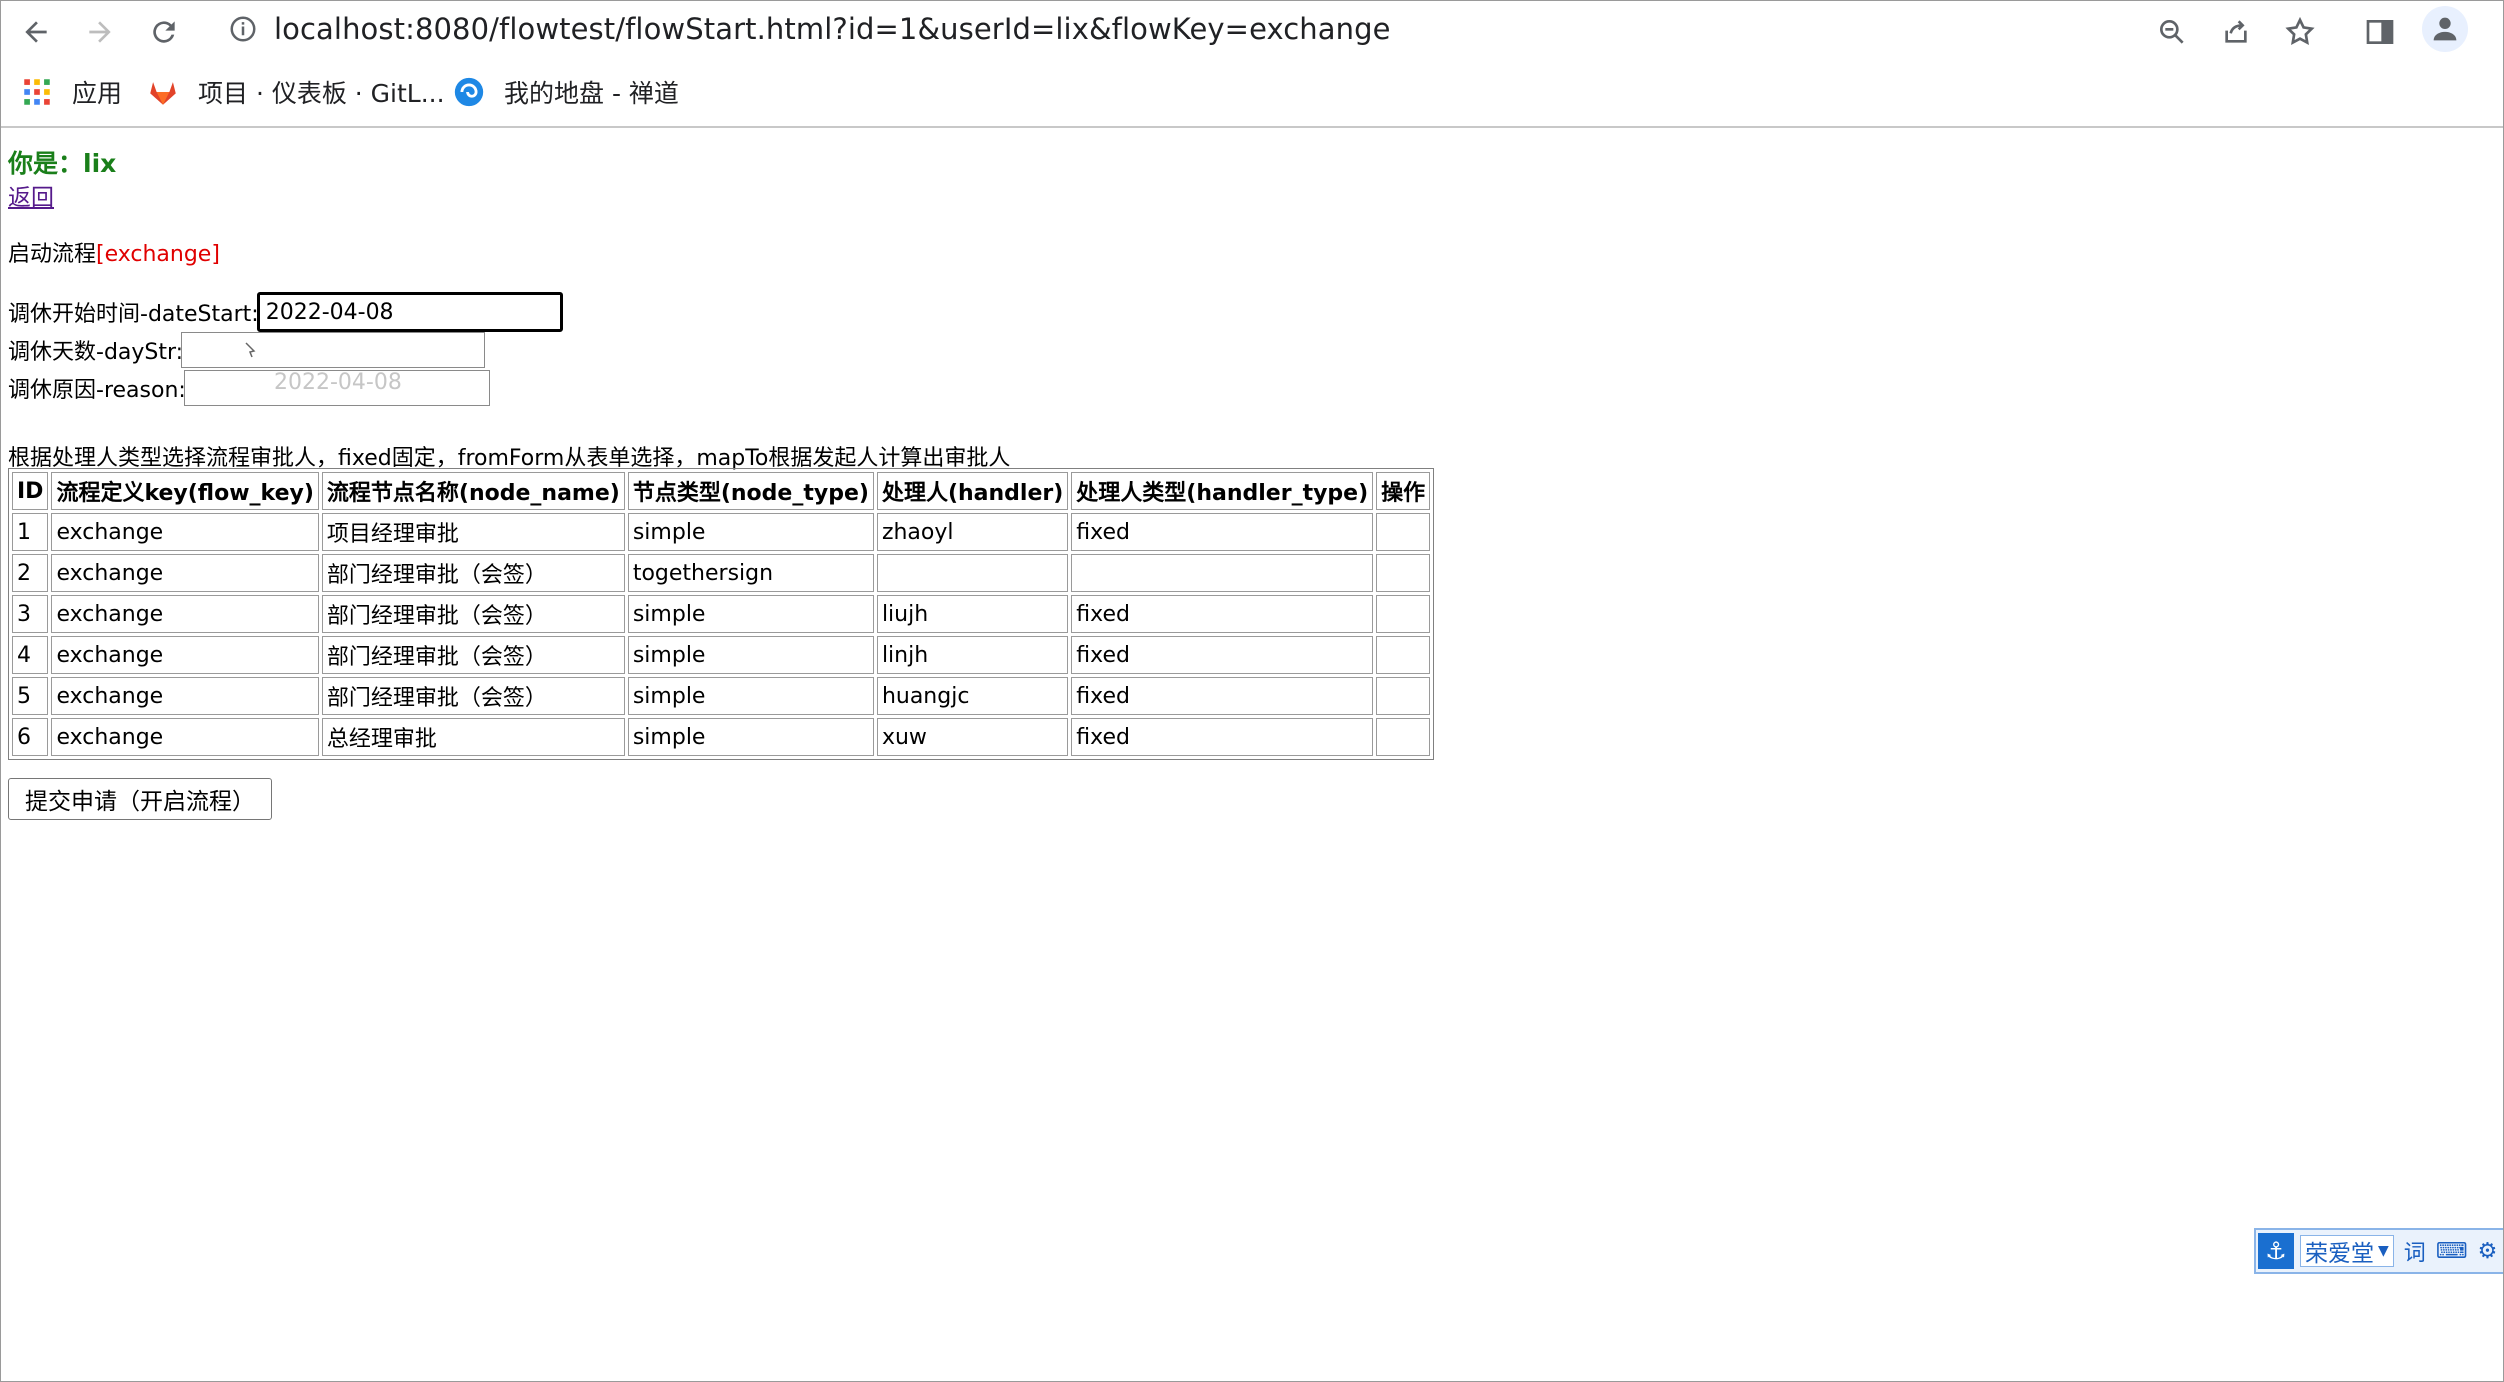 The width and height of the screenshot is (2504, 1382). What do you see at coordinates (1252, 95) in the screenshot?
I see `bookmarks-bar: 应用 项目 · 仪表板 · GitL... 我的地盘 - 禅道` at bounding box center [1252, 95].